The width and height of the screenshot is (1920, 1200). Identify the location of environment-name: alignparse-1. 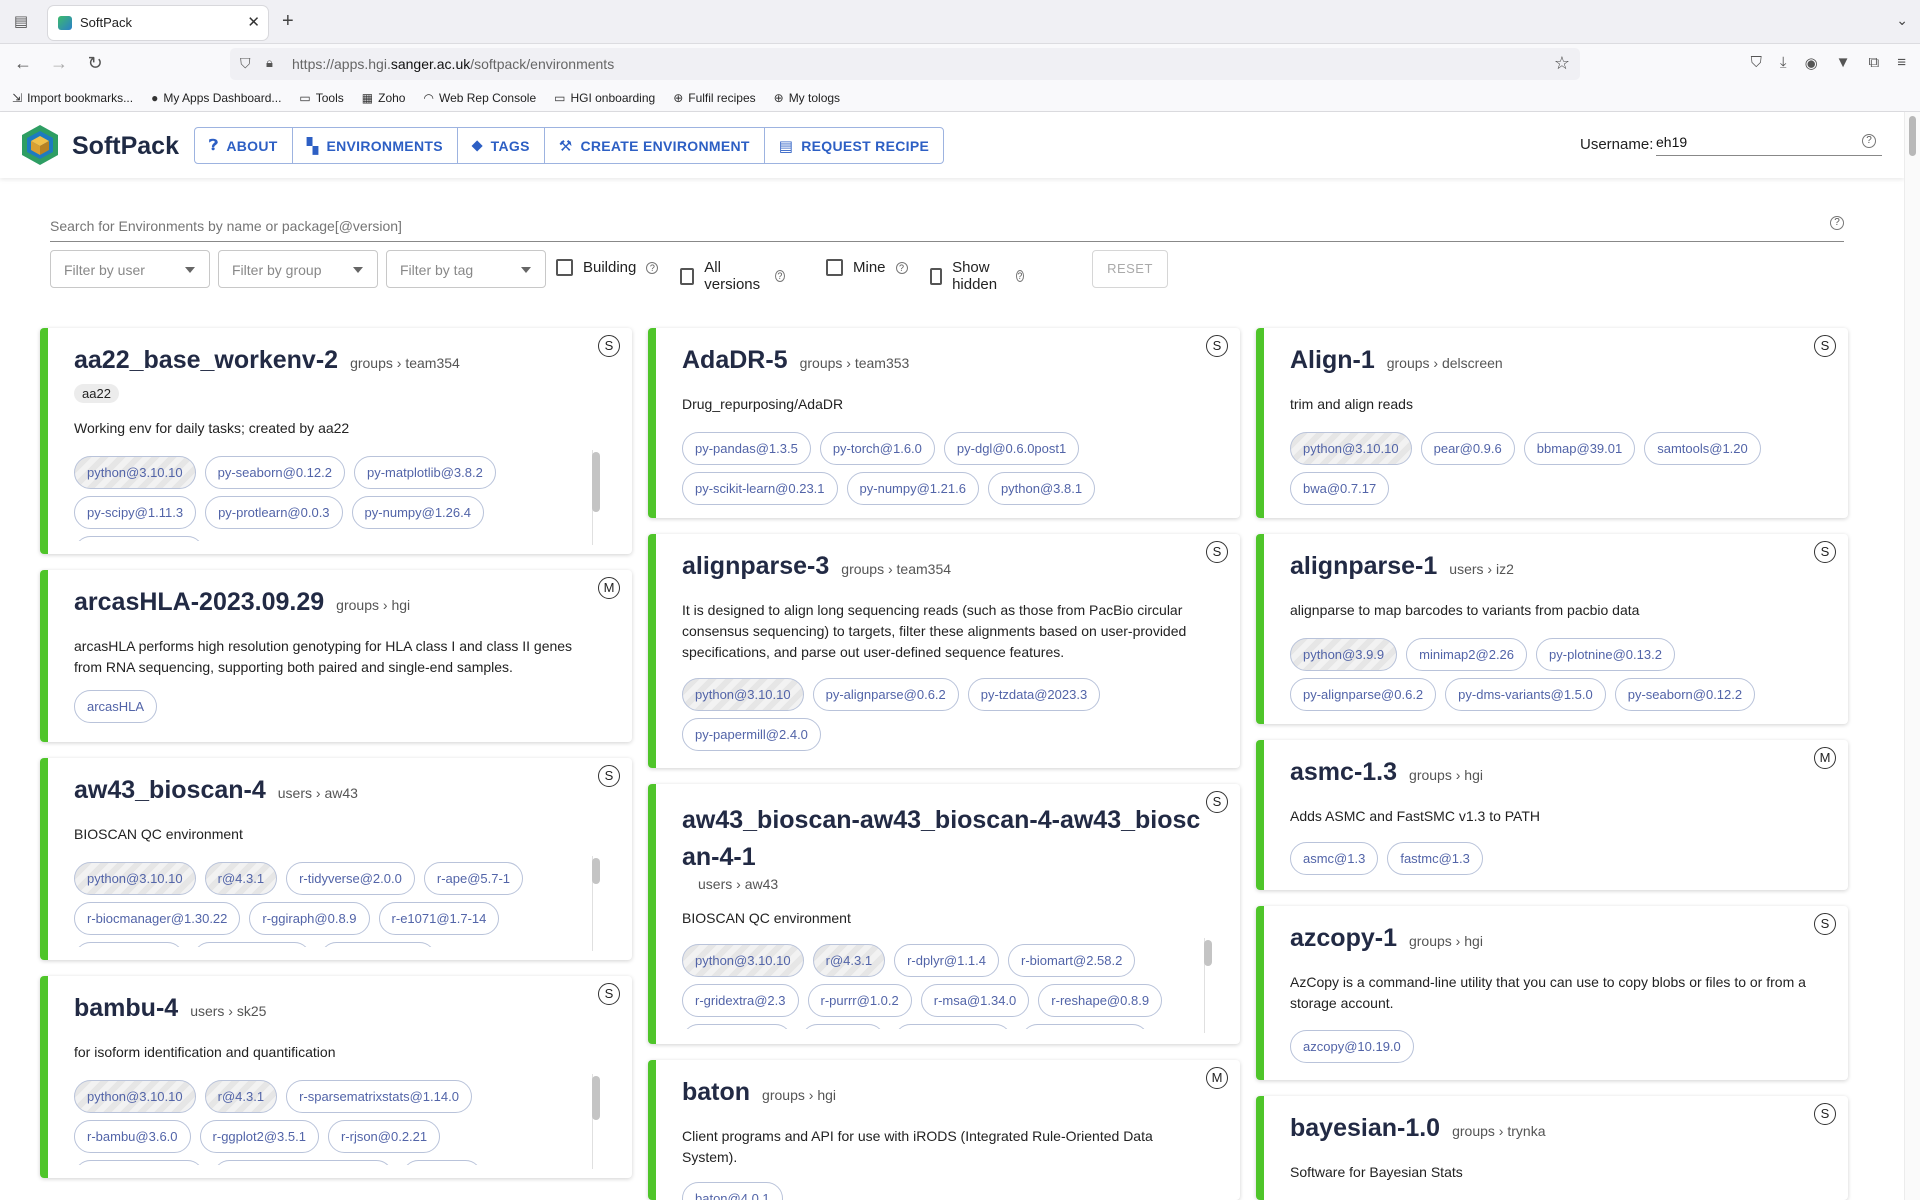
(1363, 566).